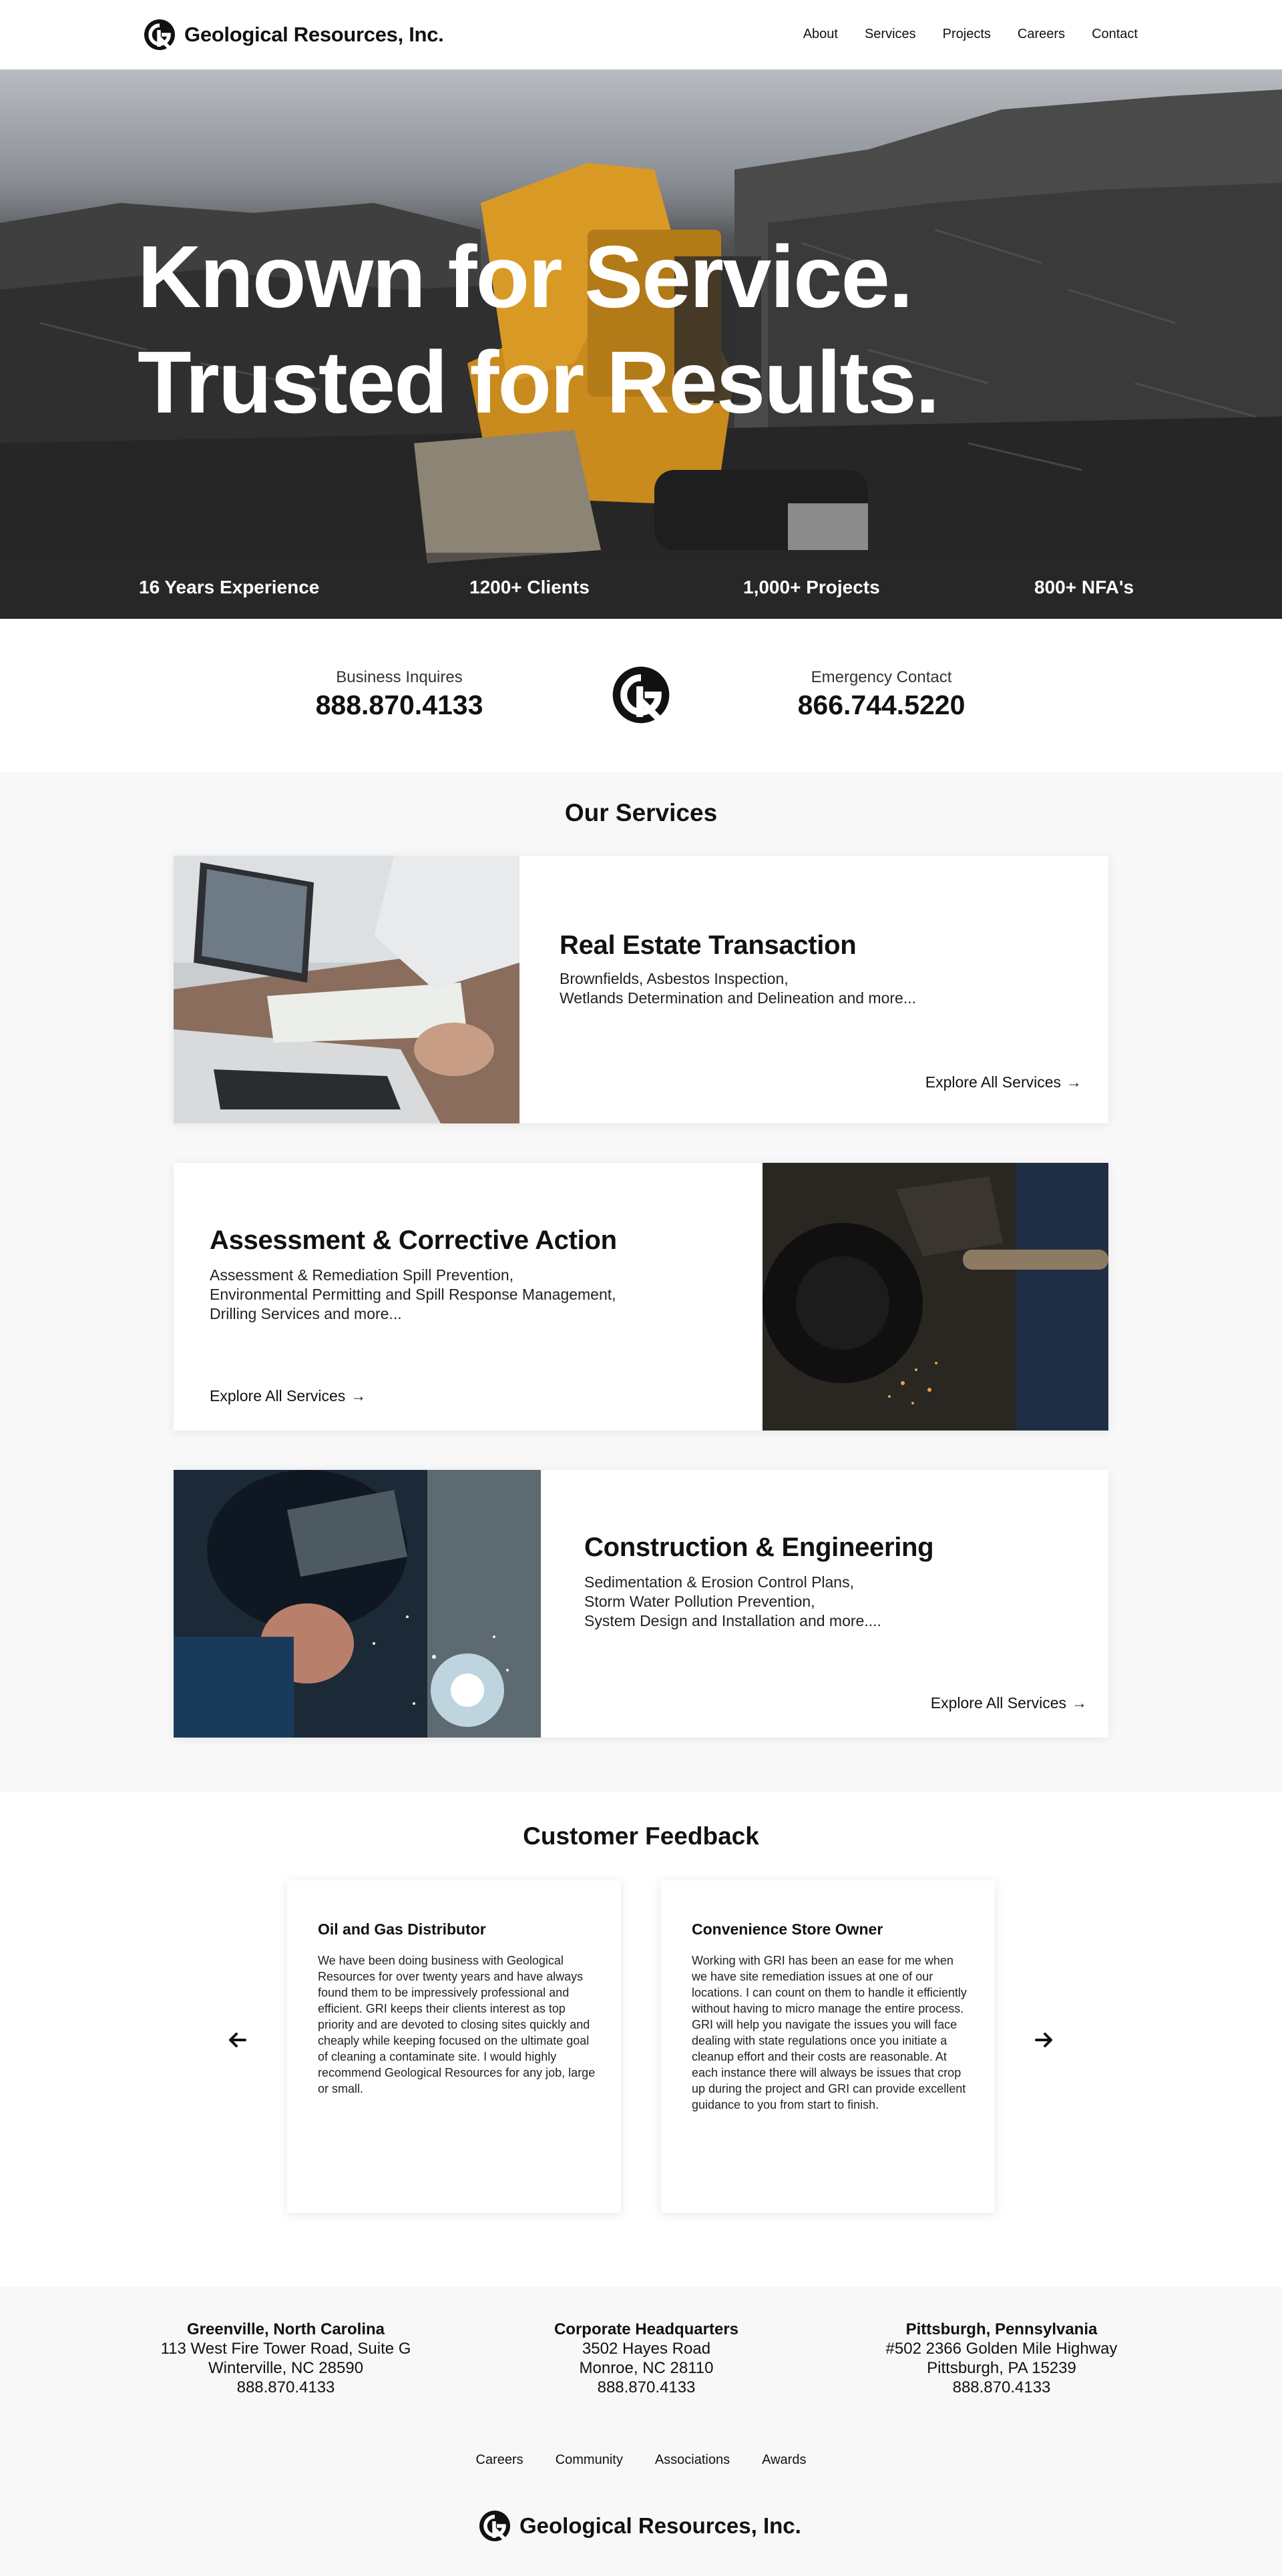 This screenshot has width=1282, height=2576. I want to click on construction-desc-line: Sedimentation & Erosion Control Plans,, so click(719, 1582).